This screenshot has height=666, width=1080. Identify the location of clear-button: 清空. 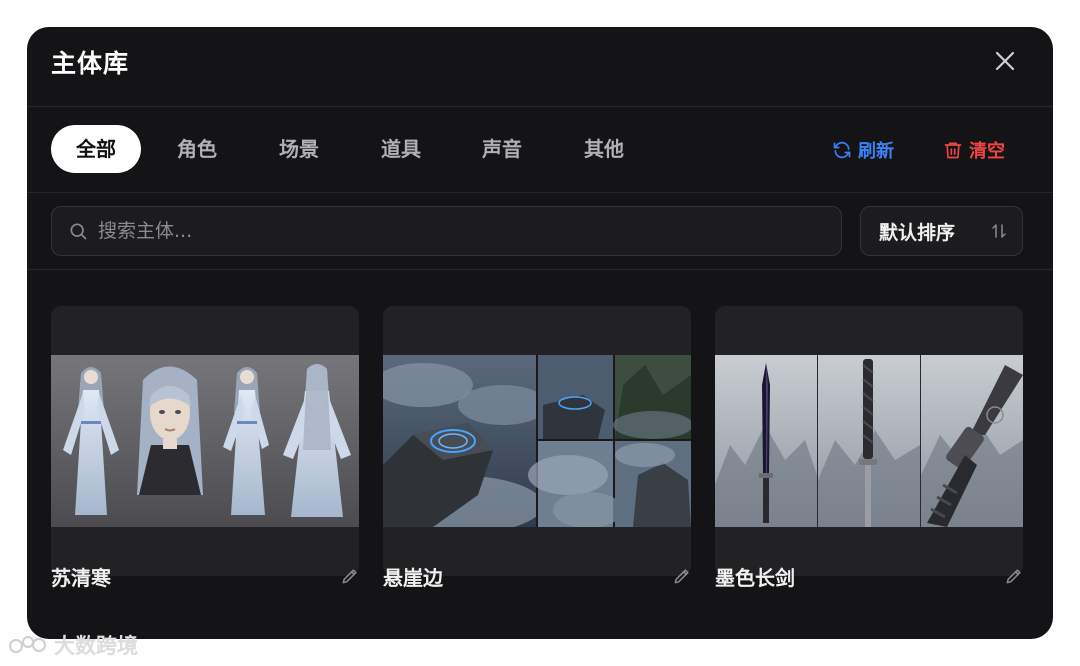
(974, 150).